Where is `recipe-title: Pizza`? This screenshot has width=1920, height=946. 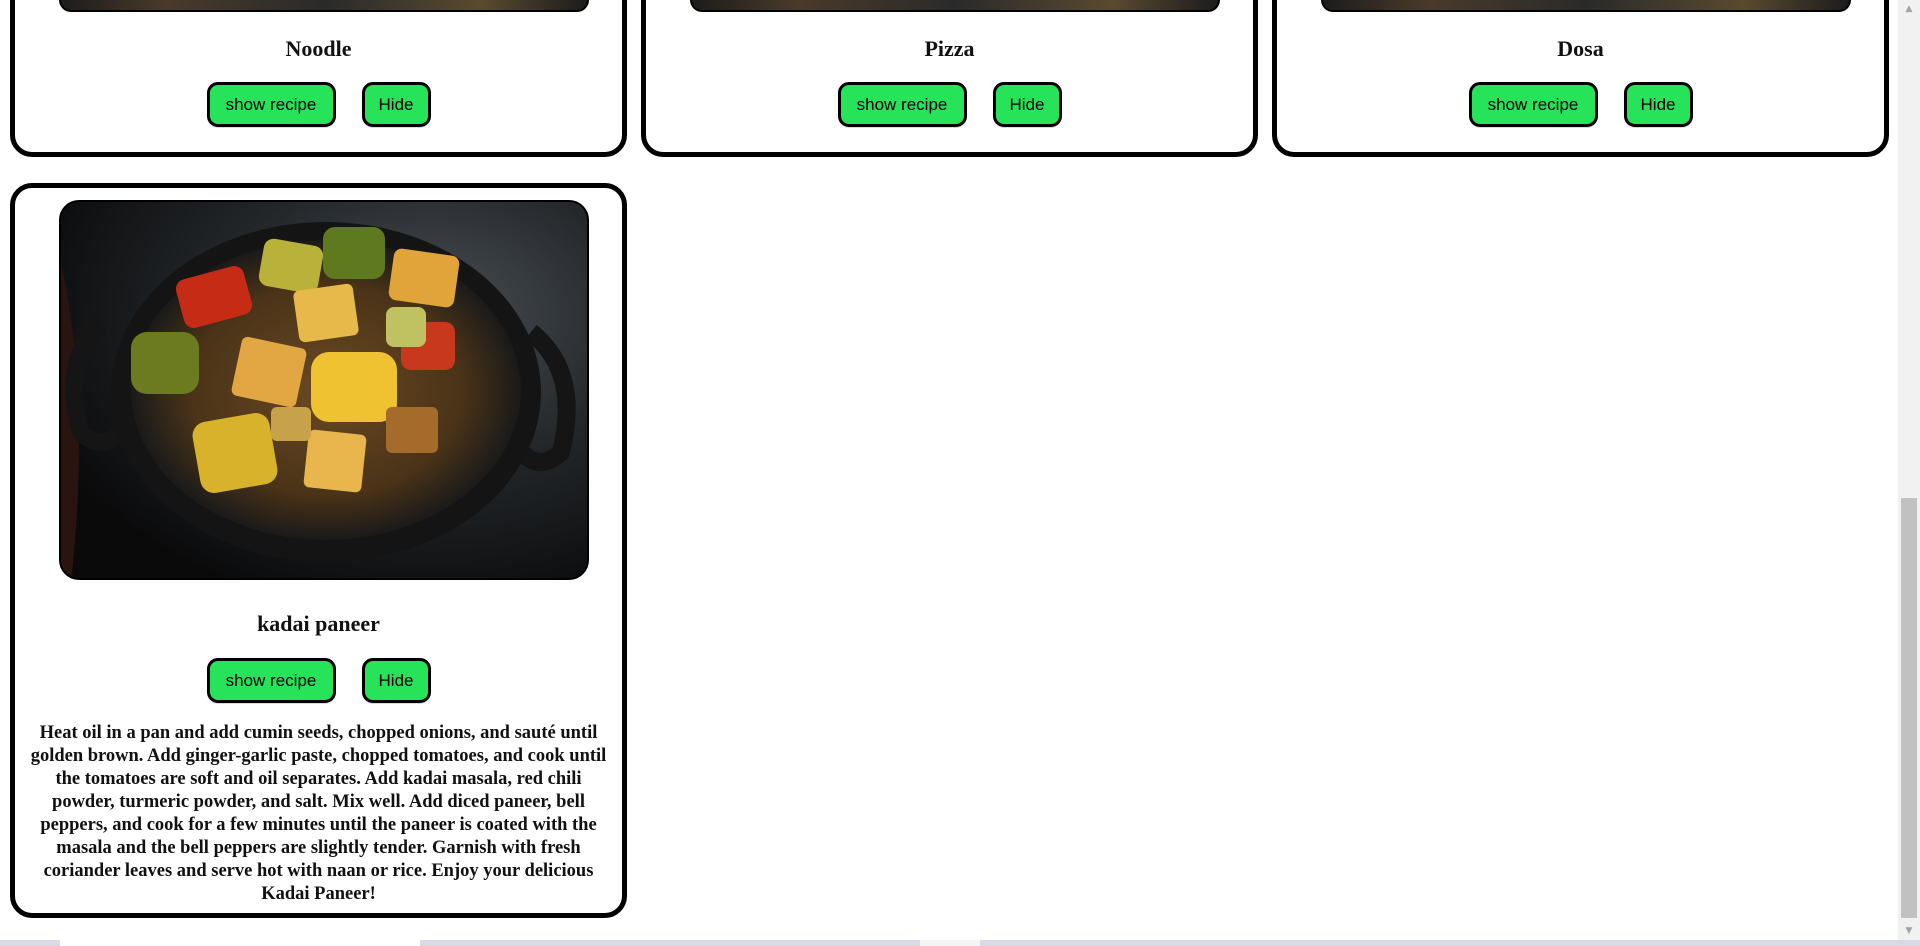 recipe-title: Pizza is located at coordinates (949, 48).